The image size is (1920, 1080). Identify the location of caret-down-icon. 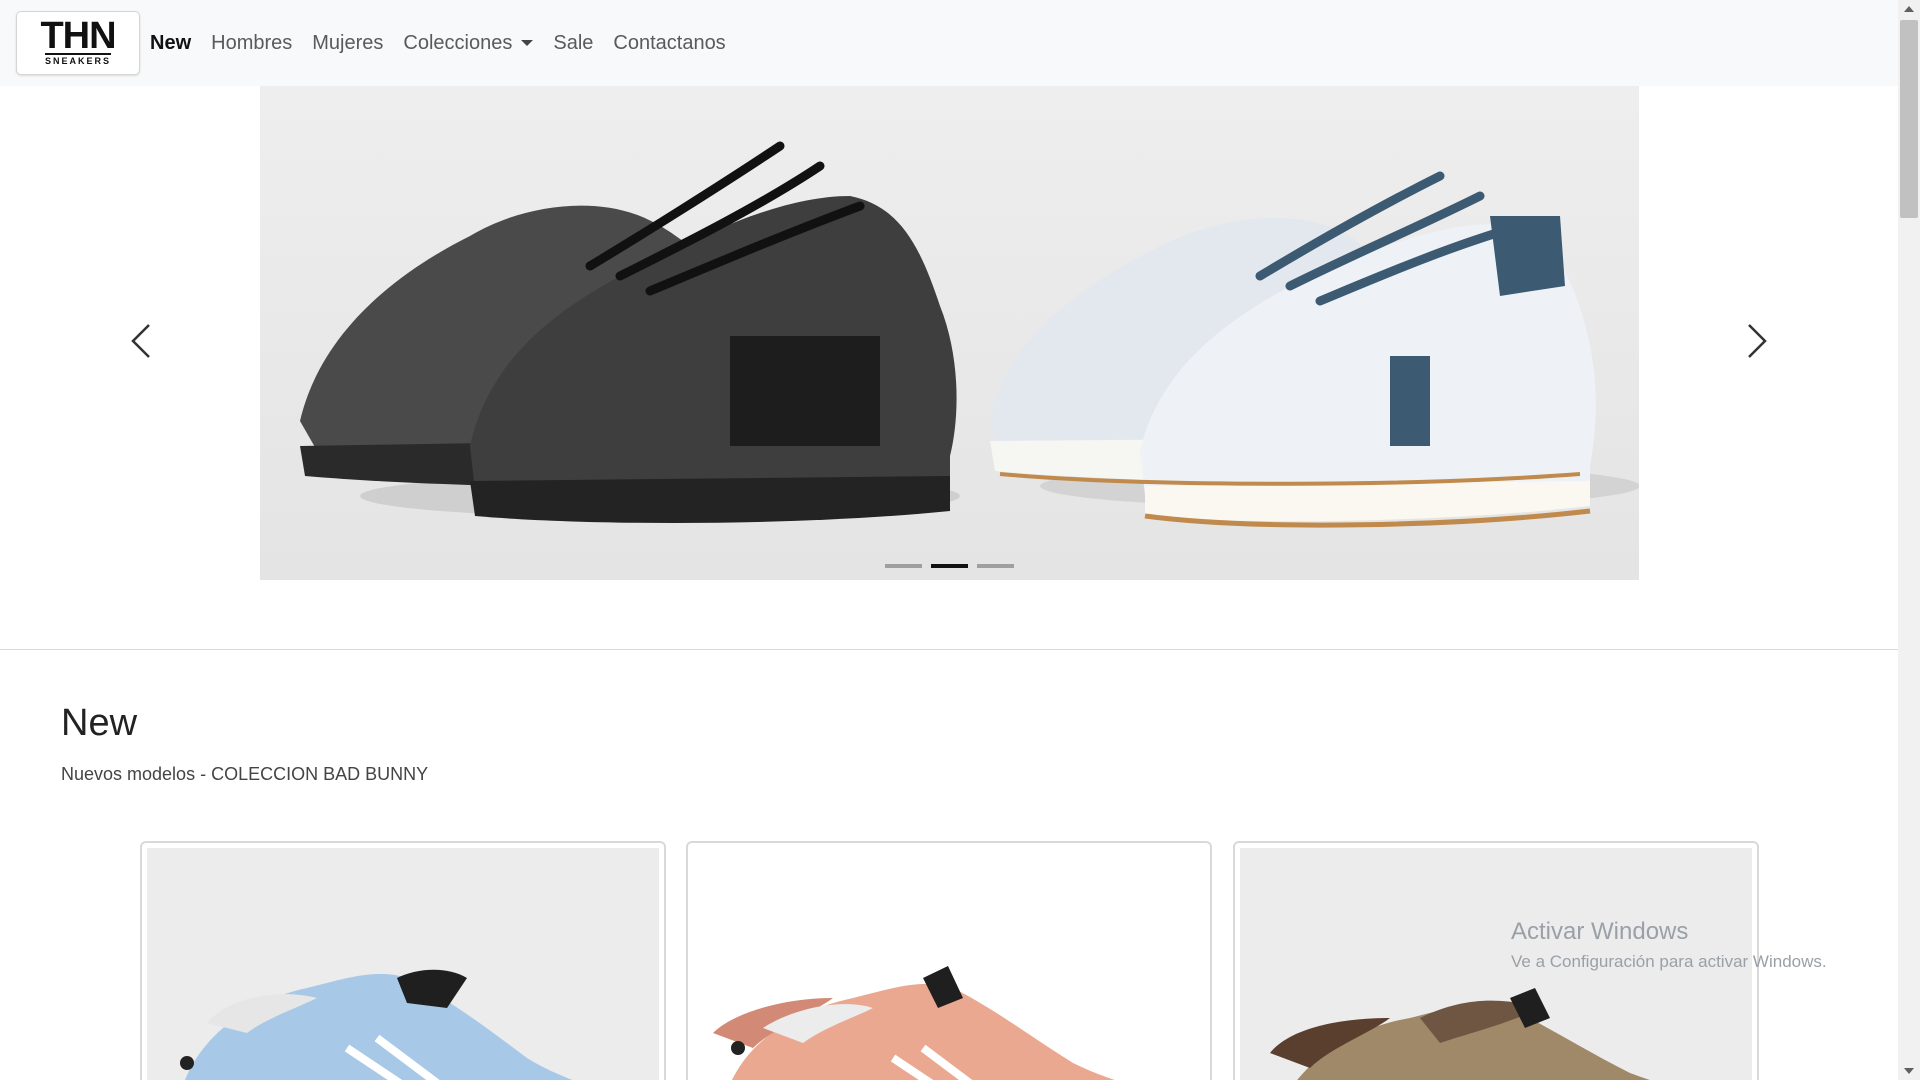
(527, 43).